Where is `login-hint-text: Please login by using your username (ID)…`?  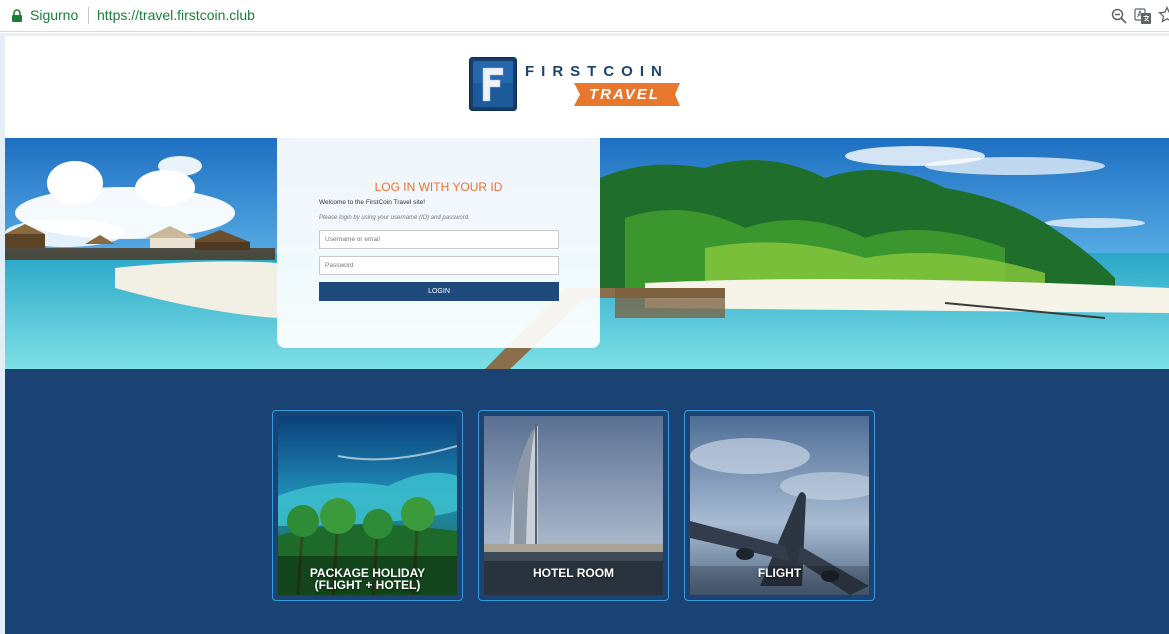
login-hint-text: Please login by using your username (ID)… is located at coordinates (394, 218).